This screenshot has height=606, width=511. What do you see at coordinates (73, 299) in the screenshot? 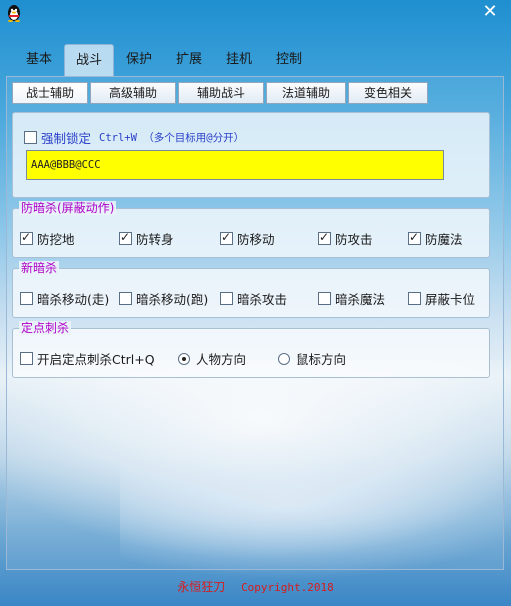
I see `assassin-walk-label: 暗杀移动(走)` at bounding box center [73, 299].